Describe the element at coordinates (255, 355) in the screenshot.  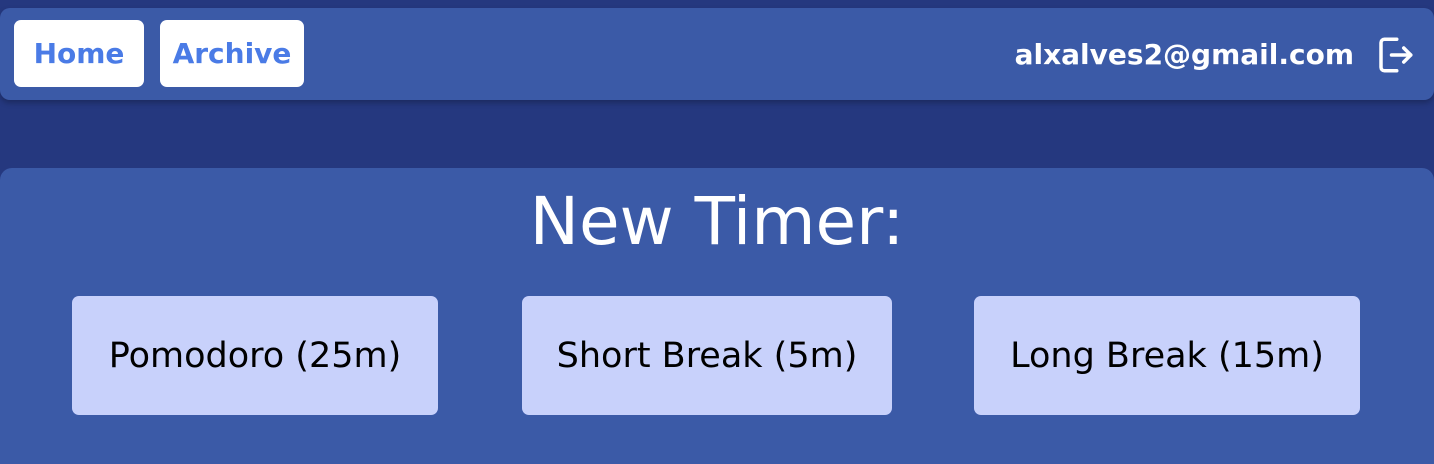
I see `pomodoro-button: Pomodoro (25m)` at that location.